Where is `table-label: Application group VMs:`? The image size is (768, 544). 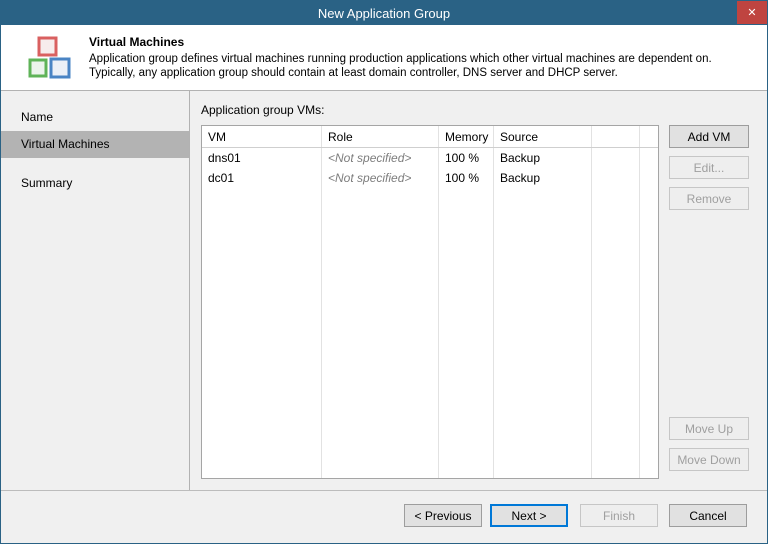
table-label: Application group VMs: is located at coordinates (263, 110).